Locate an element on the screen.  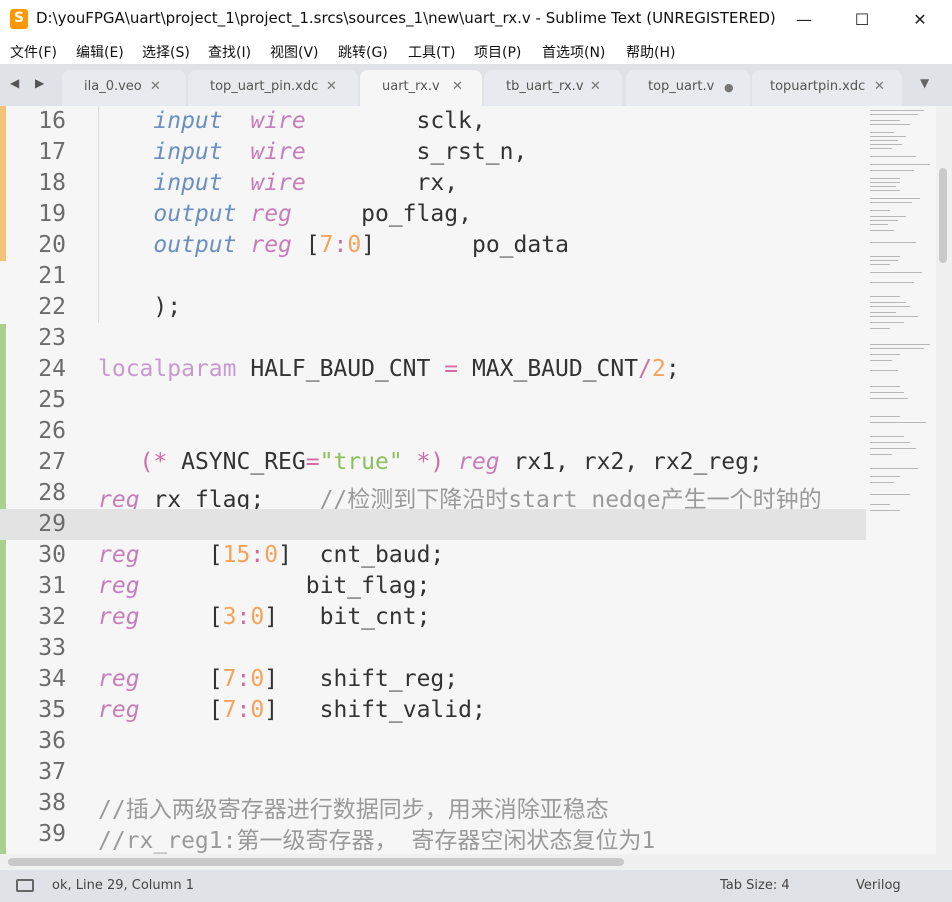
code-line: 16 input wire sclk, is located at coordinates (435, 121).